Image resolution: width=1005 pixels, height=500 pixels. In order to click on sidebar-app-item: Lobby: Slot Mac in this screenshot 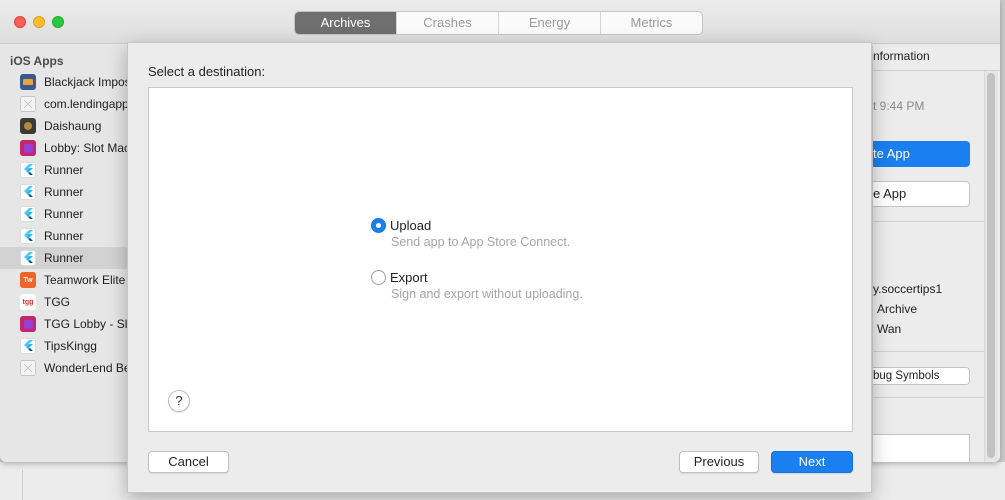, I will do `click(65, 148)`.